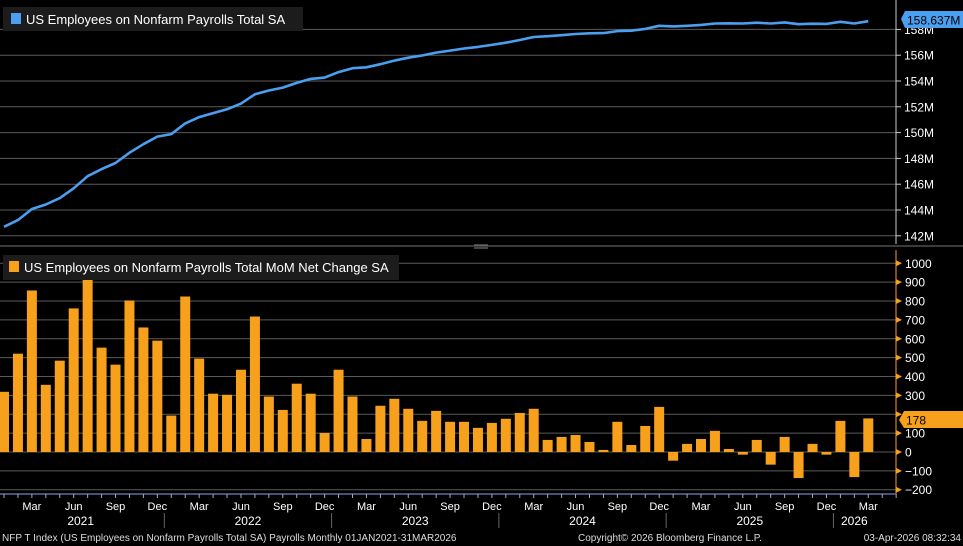 This screenshot has height=546, width=963. What do you see at coordinates (919, 185) in the screenshot?
I see `top-tick-label: 146M` at bounding box center [919, 185].